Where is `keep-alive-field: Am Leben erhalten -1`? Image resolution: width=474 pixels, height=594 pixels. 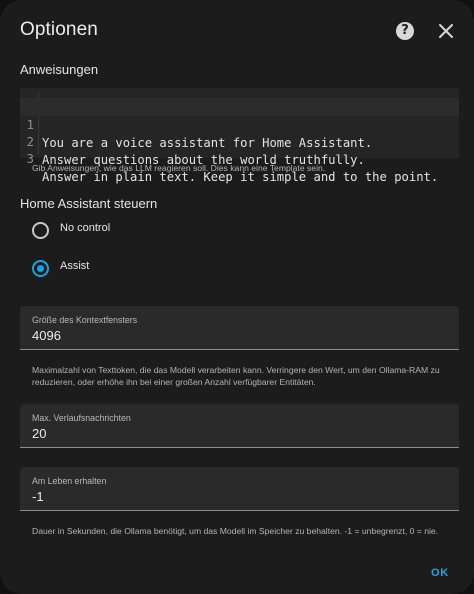
keep-alive-field: Am Leben erhalten -1 is located at coordinates (239, 489).